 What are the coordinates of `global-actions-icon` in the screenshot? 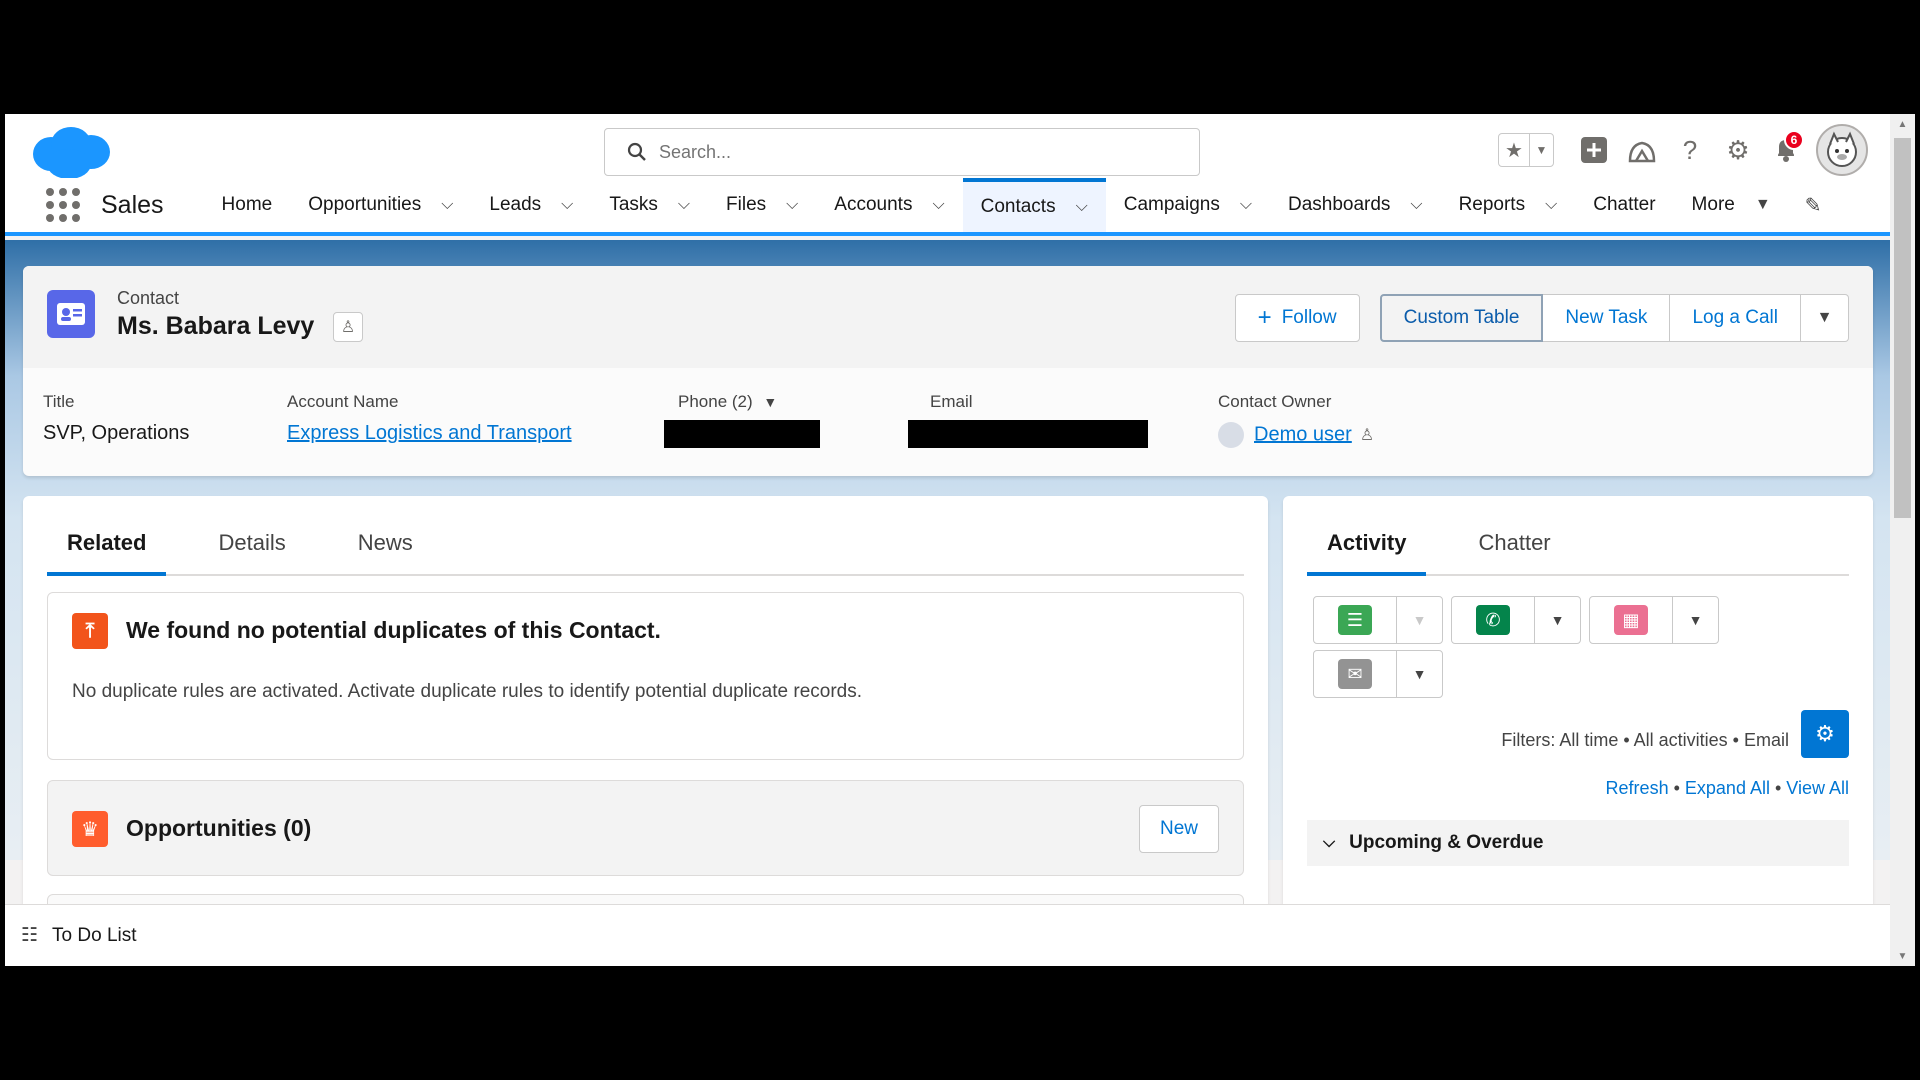 It's located at (1594, 150).